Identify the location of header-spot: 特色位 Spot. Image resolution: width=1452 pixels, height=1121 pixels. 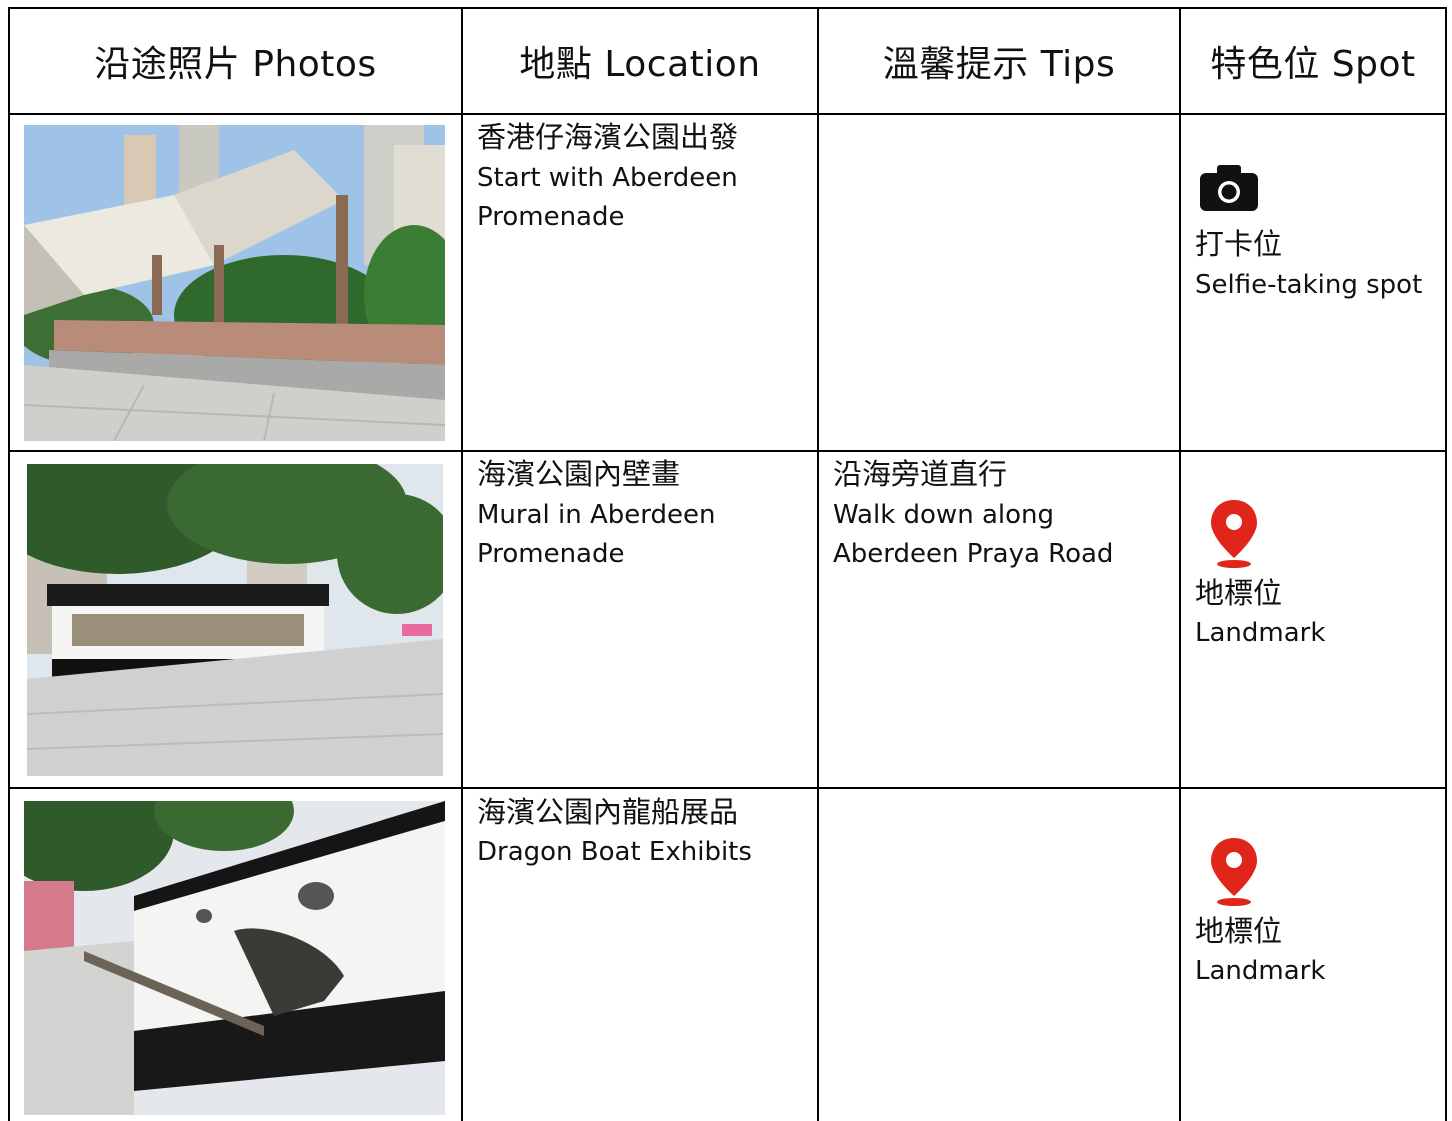
(1313, 64).